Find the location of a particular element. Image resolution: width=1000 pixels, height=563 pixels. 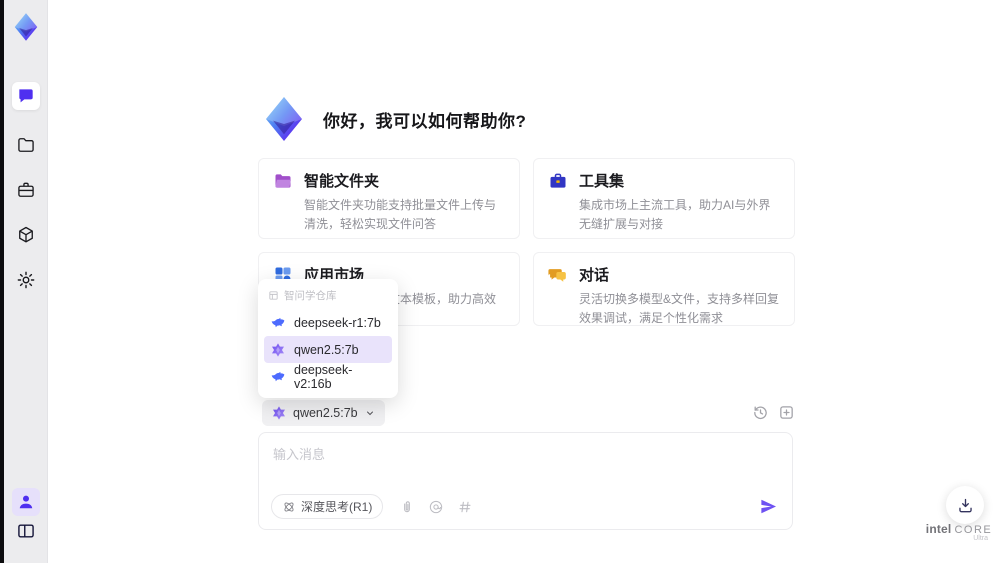

deep-think-button: 深度思考(R1) is located at coordinates (327, 506).